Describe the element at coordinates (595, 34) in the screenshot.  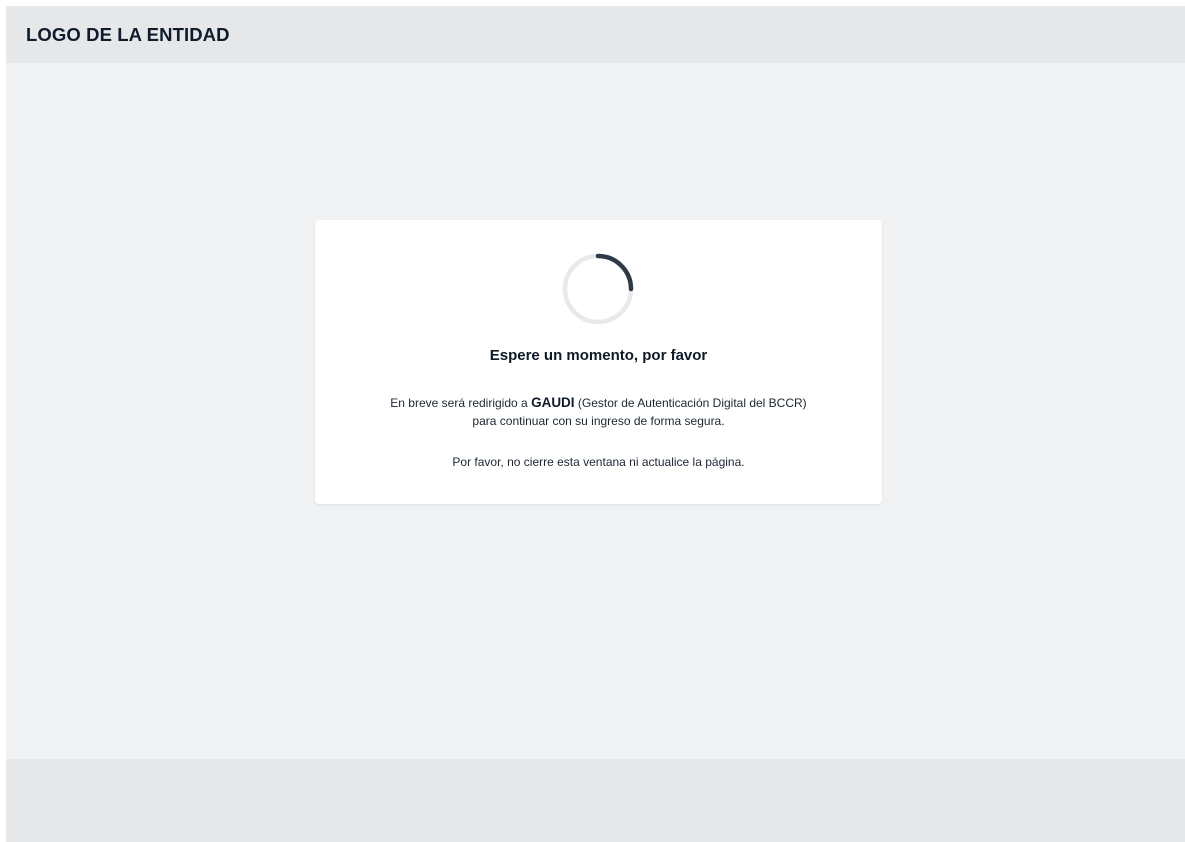
I see `header-bar: LOGO DE LA ENTIDAD` at that location.